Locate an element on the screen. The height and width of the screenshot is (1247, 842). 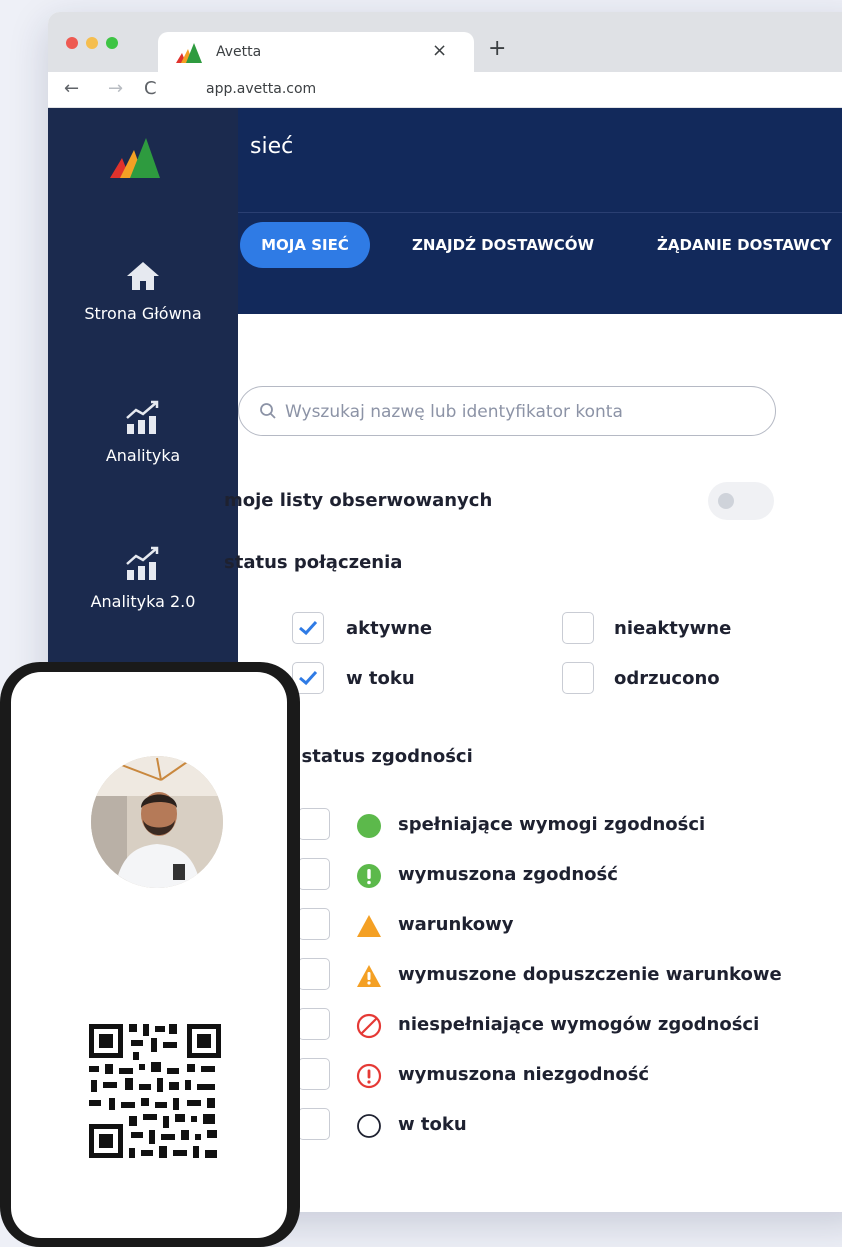
checkbox-label: odrzucono is located at coordinates (667, 678).